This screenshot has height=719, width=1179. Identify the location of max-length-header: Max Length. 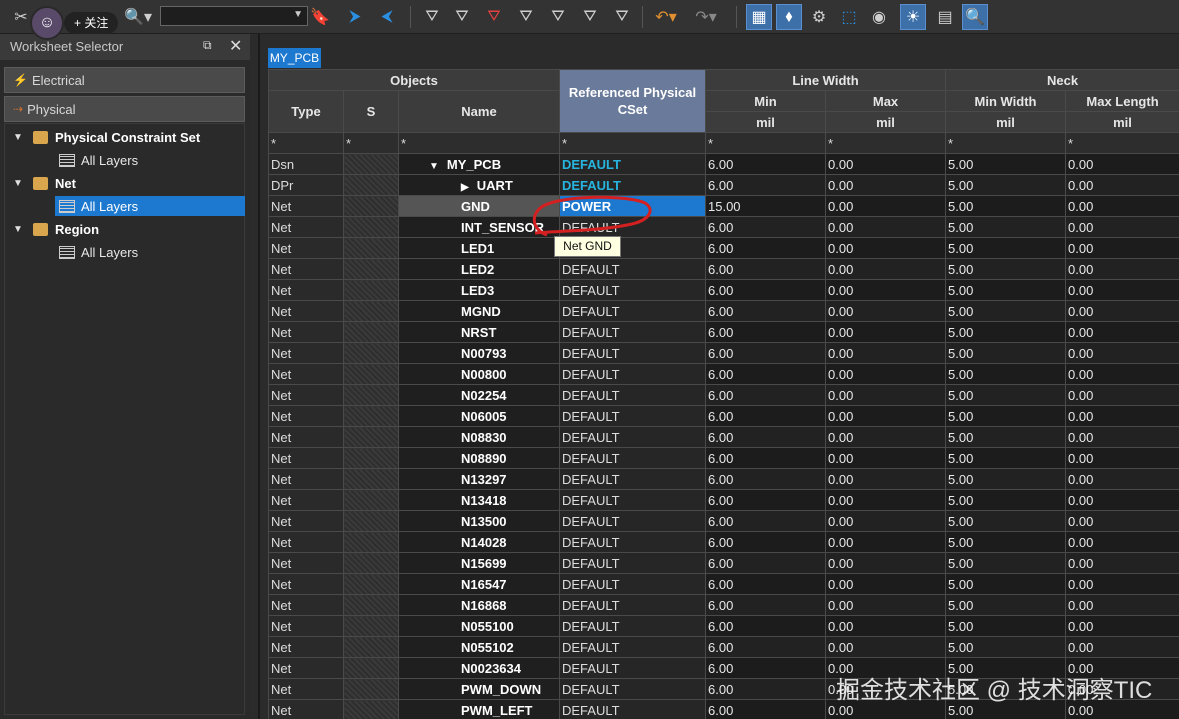
(1122, 101).